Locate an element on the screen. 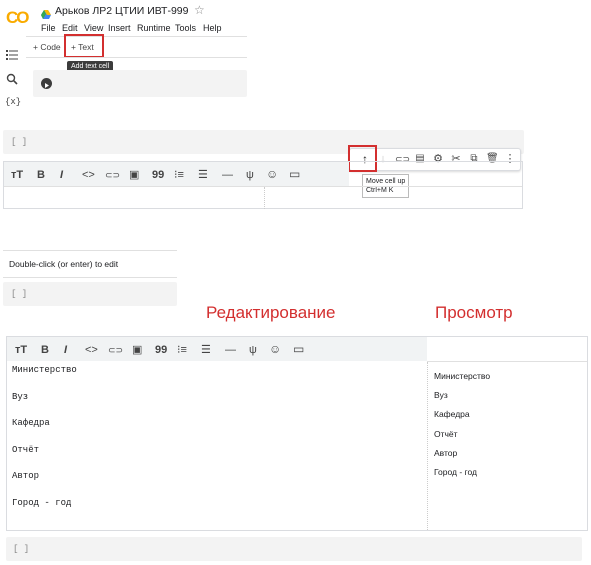 The image size is (591, 565). notebook-title: Арьков ЛР2 ЦТИИ ИВТ-999 is located at coordinates (121, 11).